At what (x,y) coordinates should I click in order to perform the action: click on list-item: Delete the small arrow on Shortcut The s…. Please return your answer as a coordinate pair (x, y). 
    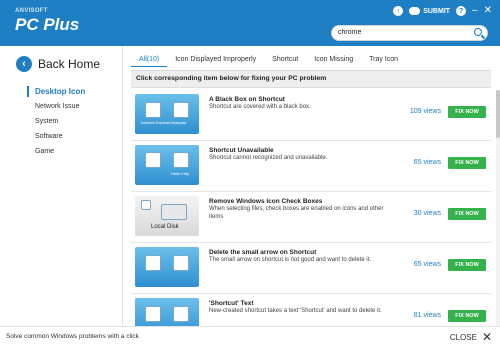
    Looking at the image, I should click on (311, 268).